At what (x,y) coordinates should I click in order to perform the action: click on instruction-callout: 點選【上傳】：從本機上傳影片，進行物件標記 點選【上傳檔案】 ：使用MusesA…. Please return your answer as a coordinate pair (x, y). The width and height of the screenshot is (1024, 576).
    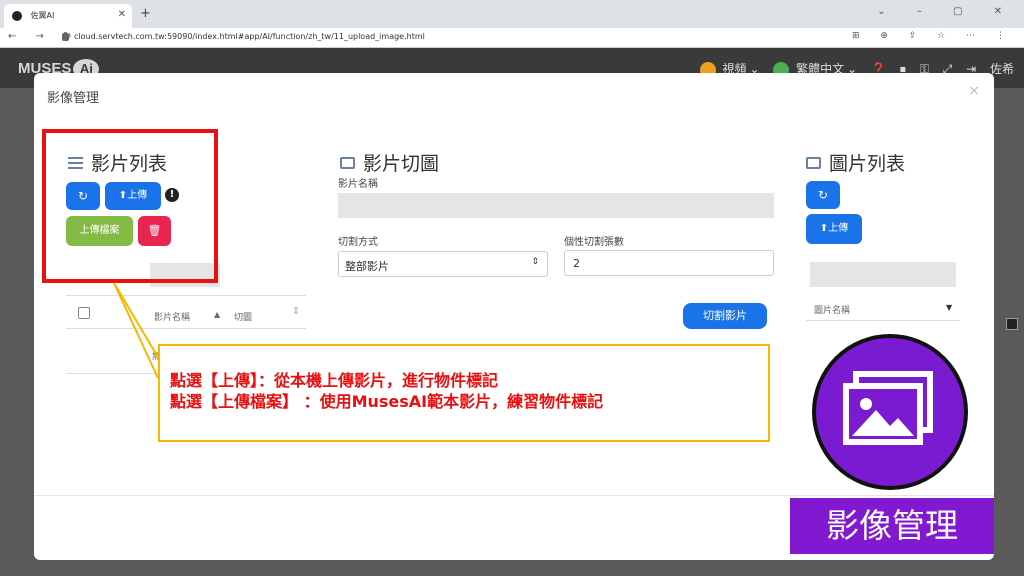
    Looking at the image, I should click on (464, 393).